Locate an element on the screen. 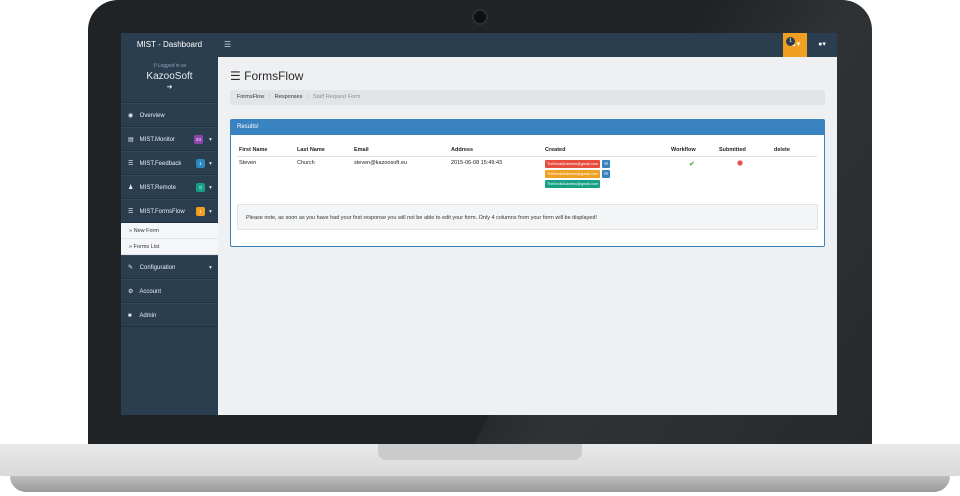  users-icon: ♟ is located at coordinates (131, 188).